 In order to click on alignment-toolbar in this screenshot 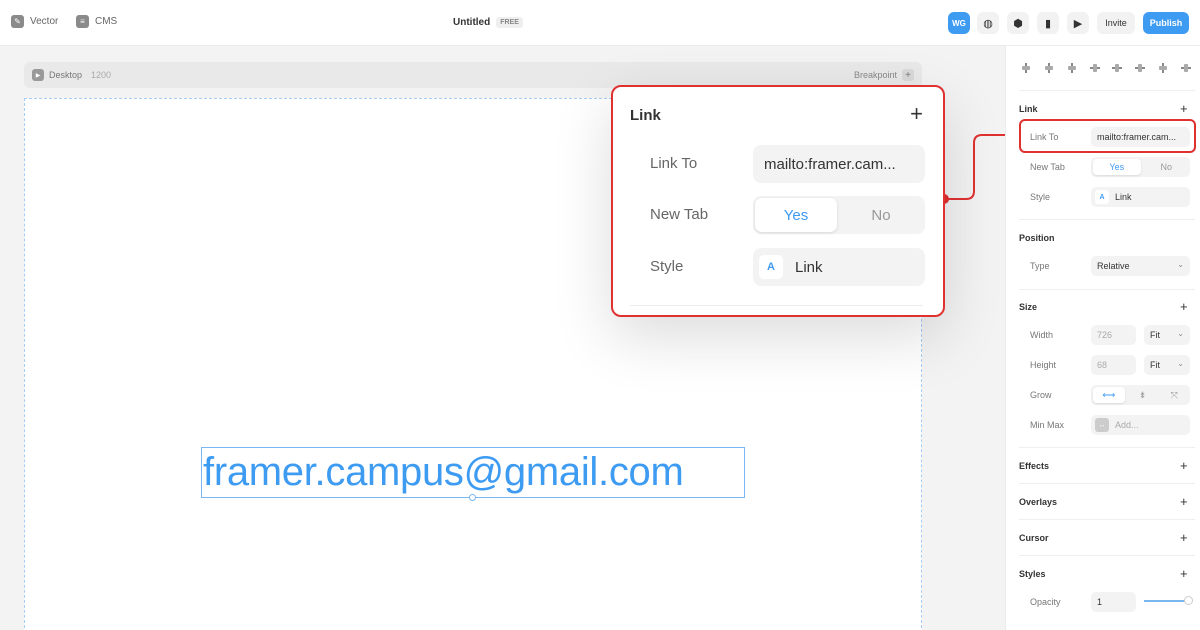, I will do `click(1106, 68)`.